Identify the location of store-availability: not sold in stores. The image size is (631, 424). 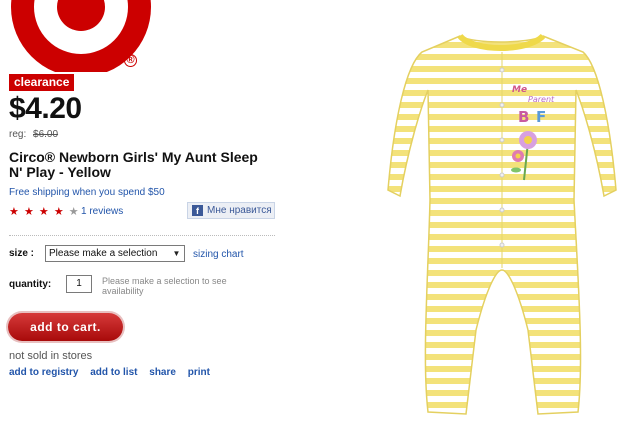
(51, 356).